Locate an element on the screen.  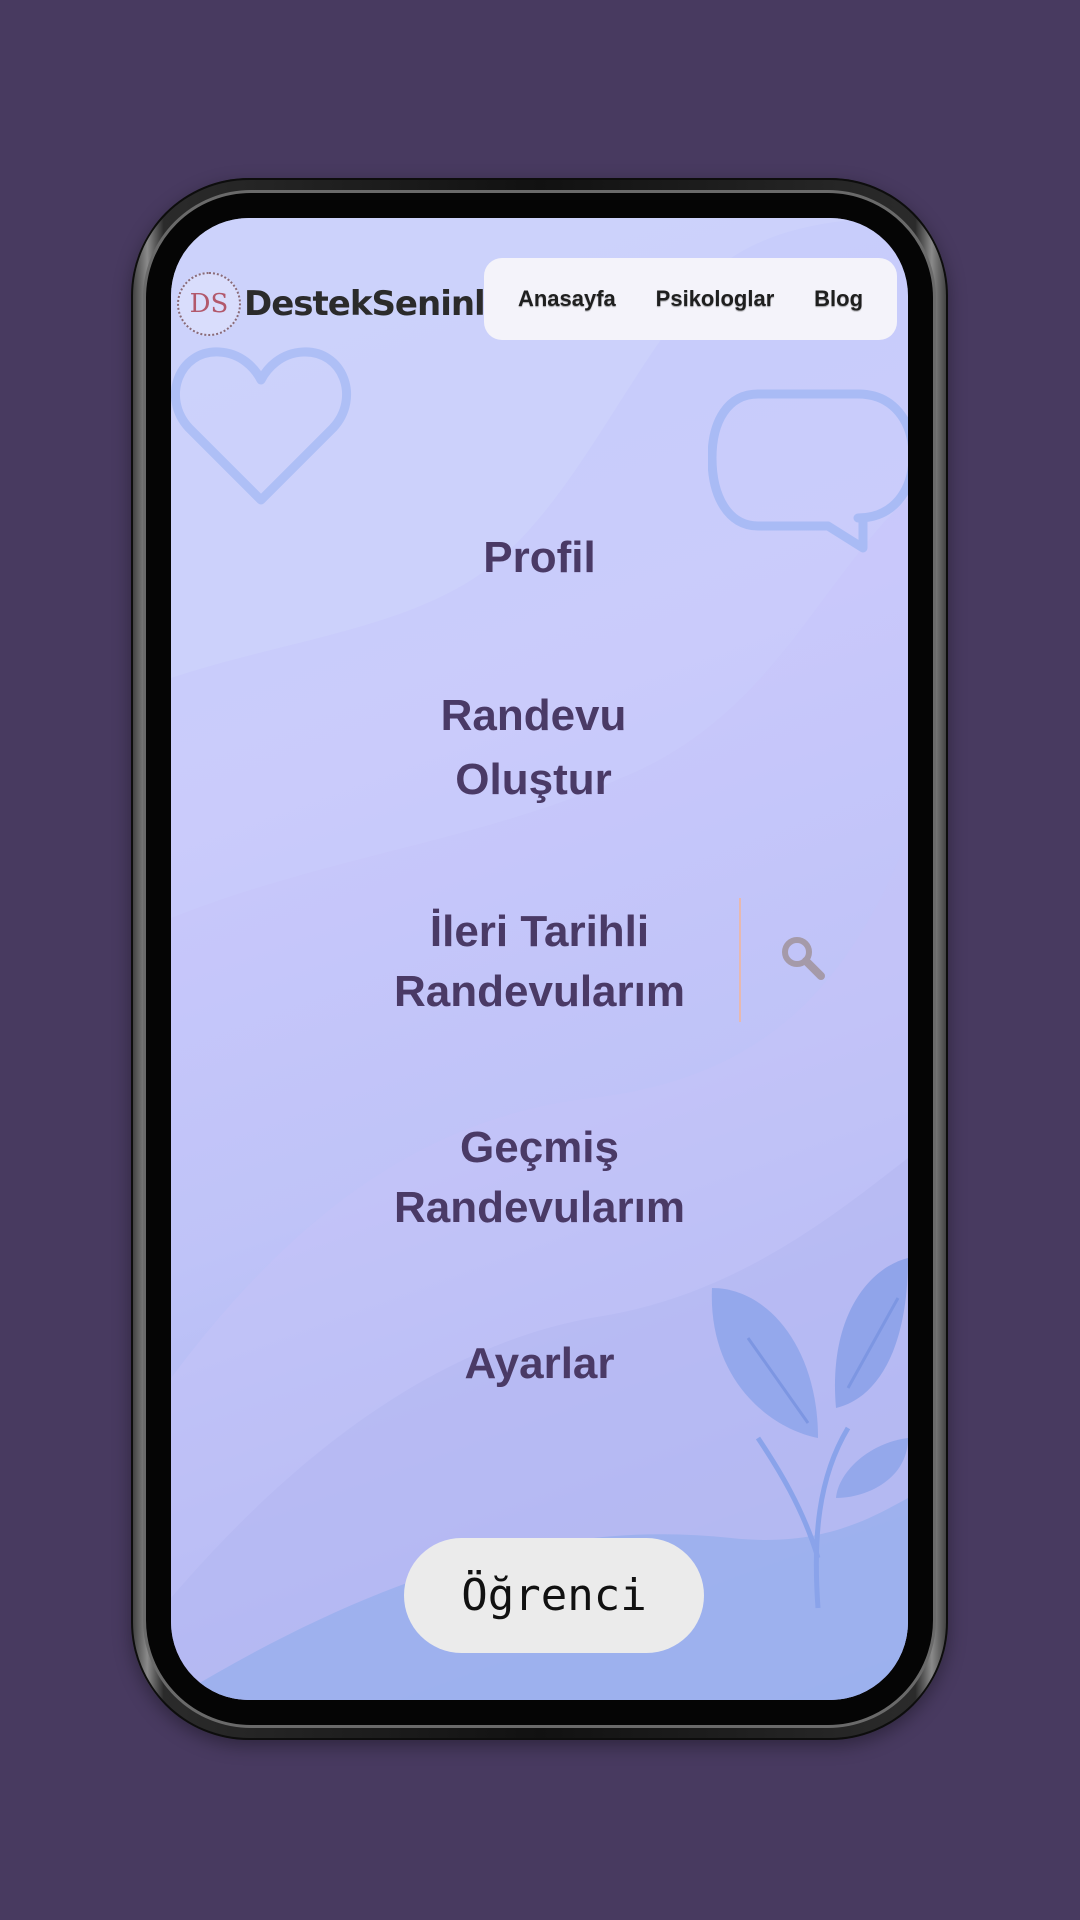
logo-monogram: DS is located at coordinates (209, 304).